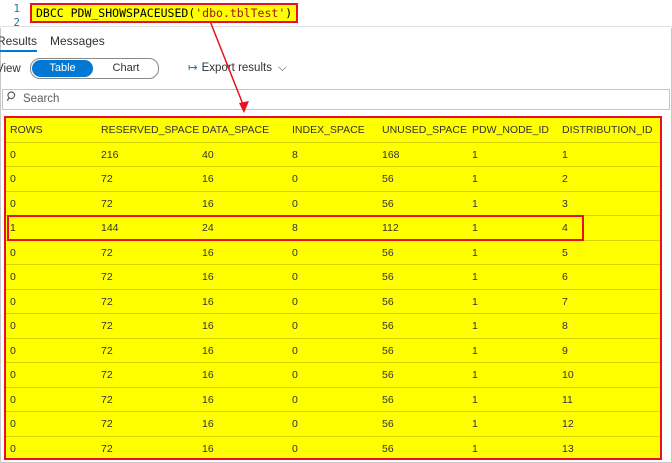  What do you see at coordinates (391, 154) in the screenshot?
I see `table-cell: 168` at bounding box center [391, 154].